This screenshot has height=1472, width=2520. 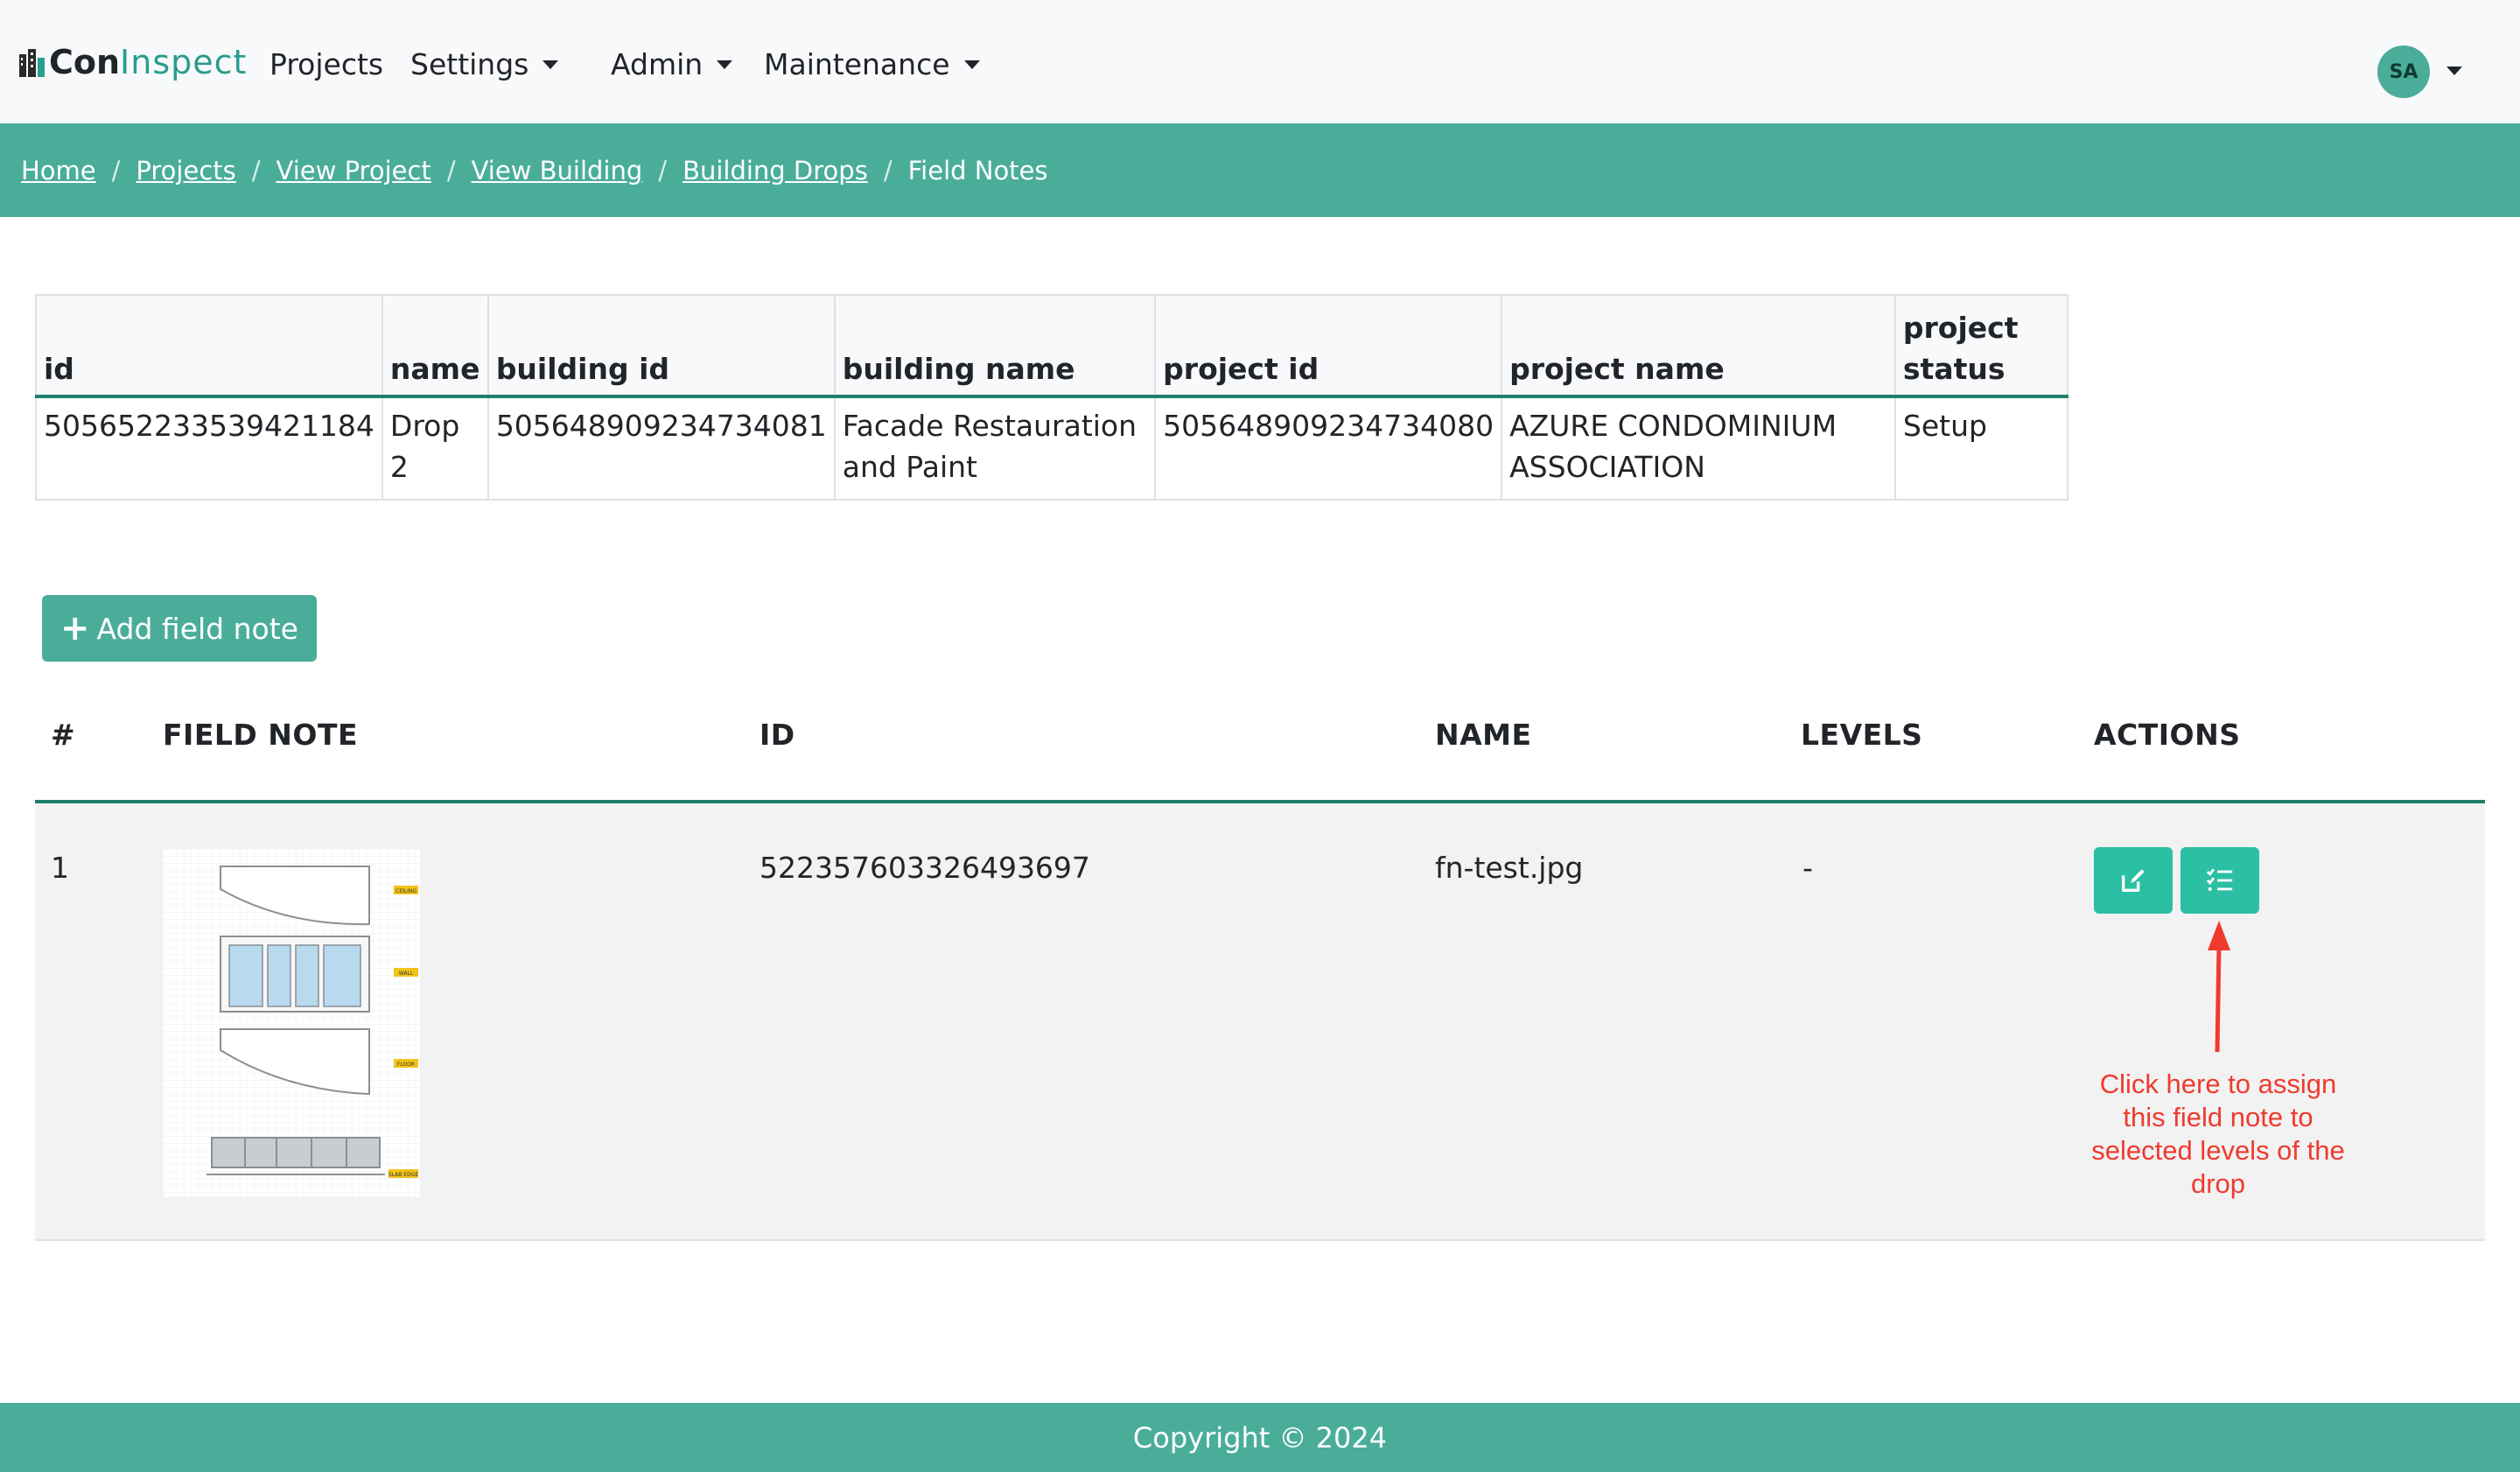 I want to click on edit-icon, so click(x=2133, y=881).